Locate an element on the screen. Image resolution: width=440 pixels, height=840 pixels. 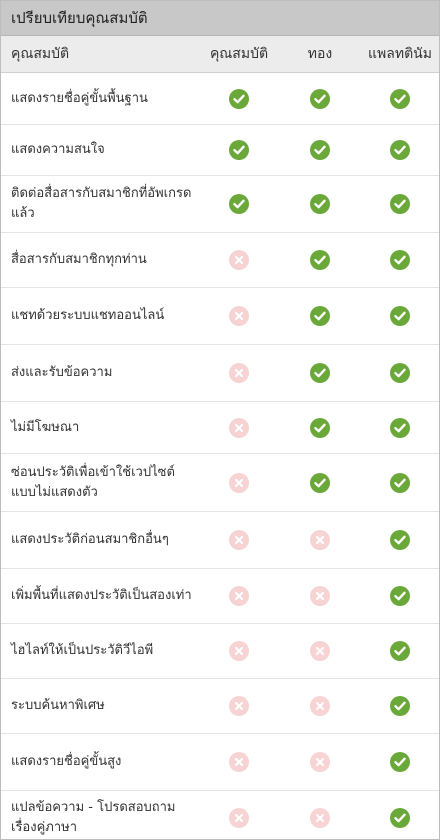
column-header-basic: คุณสมบัติ is located at coordinates (239, 54).